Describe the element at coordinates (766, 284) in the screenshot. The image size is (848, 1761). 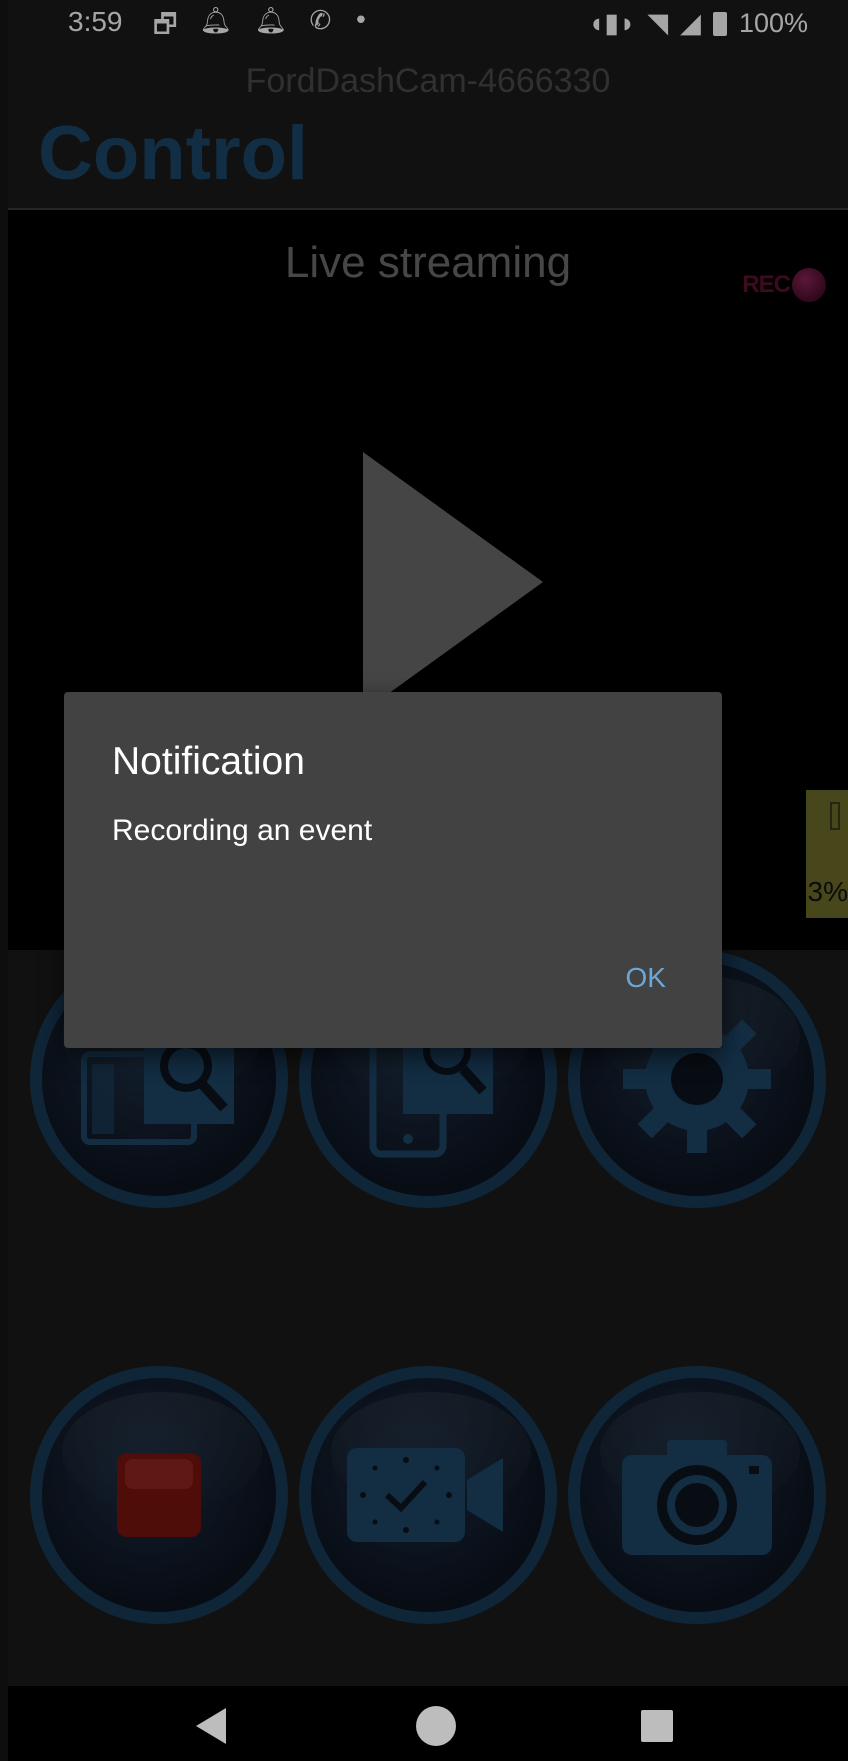
I see `rec-label: REC` at that location.